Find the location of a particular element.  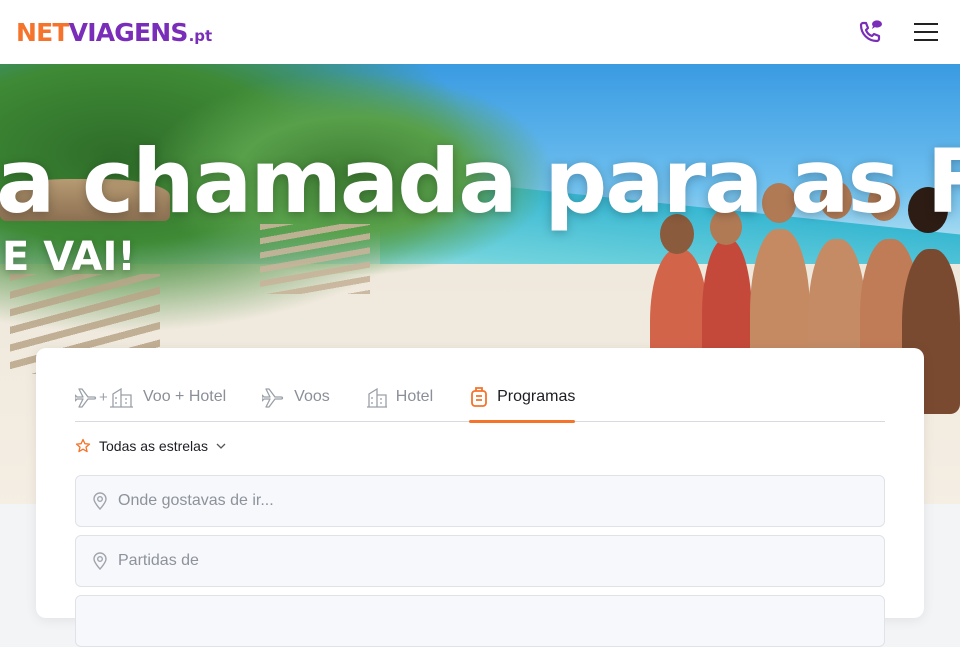

chevron-down-icon is located at coordinates (221, 446).